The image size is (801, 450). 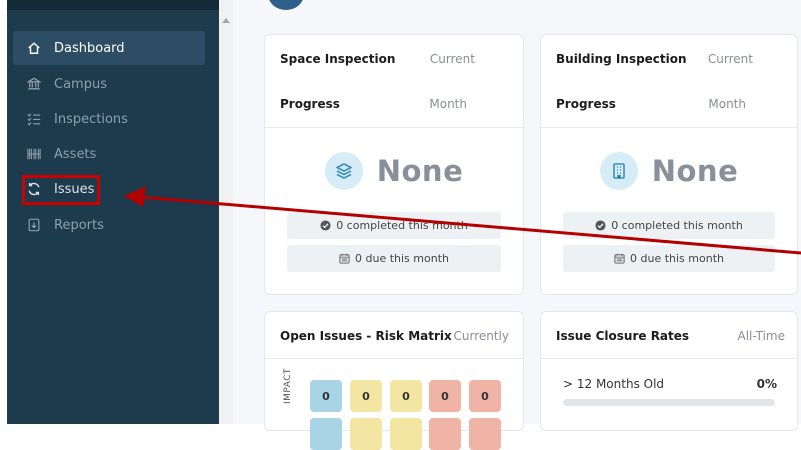 I want to click on card-period: Currently, so click(x=481, y=336).